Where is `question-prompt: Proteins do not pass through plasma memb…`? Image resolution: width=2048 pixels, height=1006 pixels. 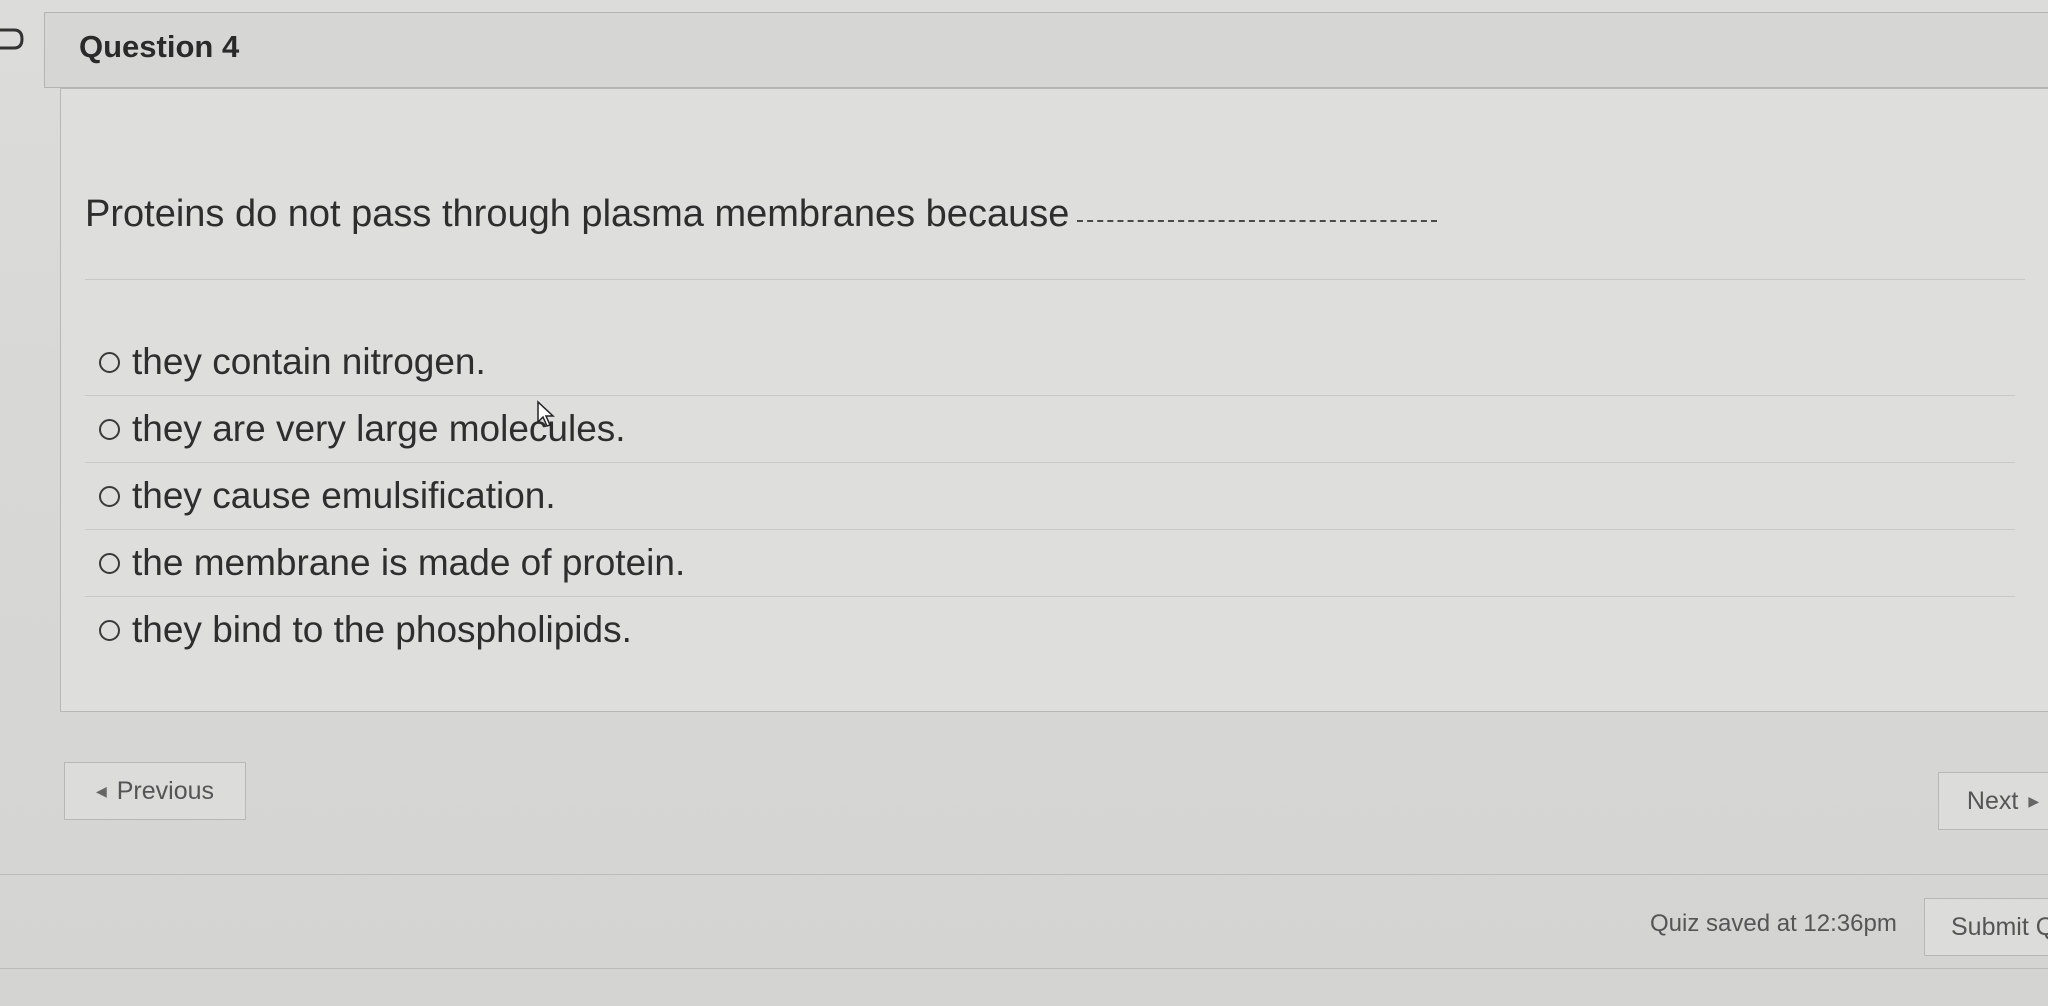 question-prompt: Proteins do not pass through plasma memb… is located at coordinates (761, 214).